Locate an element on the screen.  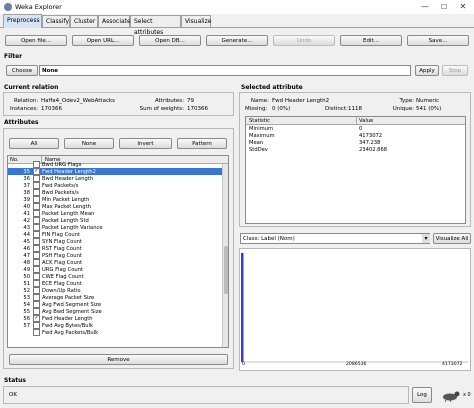
selected-attribute-label: Selected attribute is located at coordinates (272, 87).